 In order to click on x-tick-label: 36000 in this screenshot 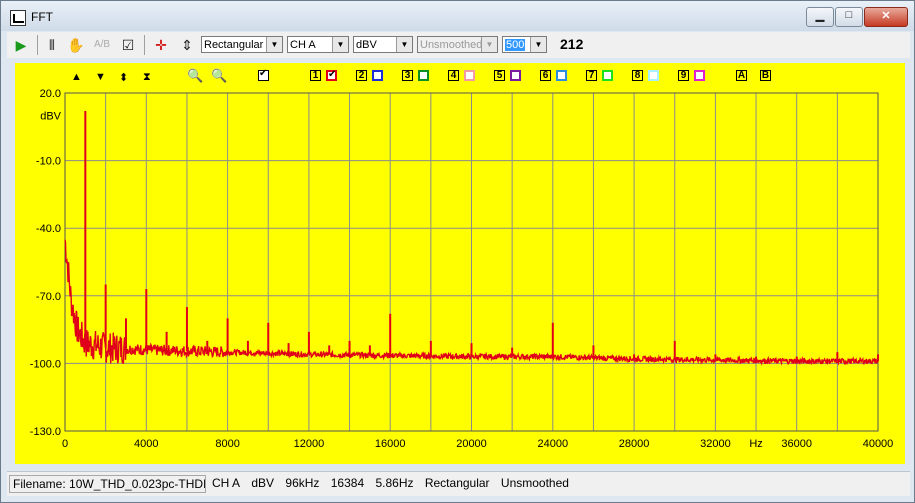, I will do `click(796, 444)`.